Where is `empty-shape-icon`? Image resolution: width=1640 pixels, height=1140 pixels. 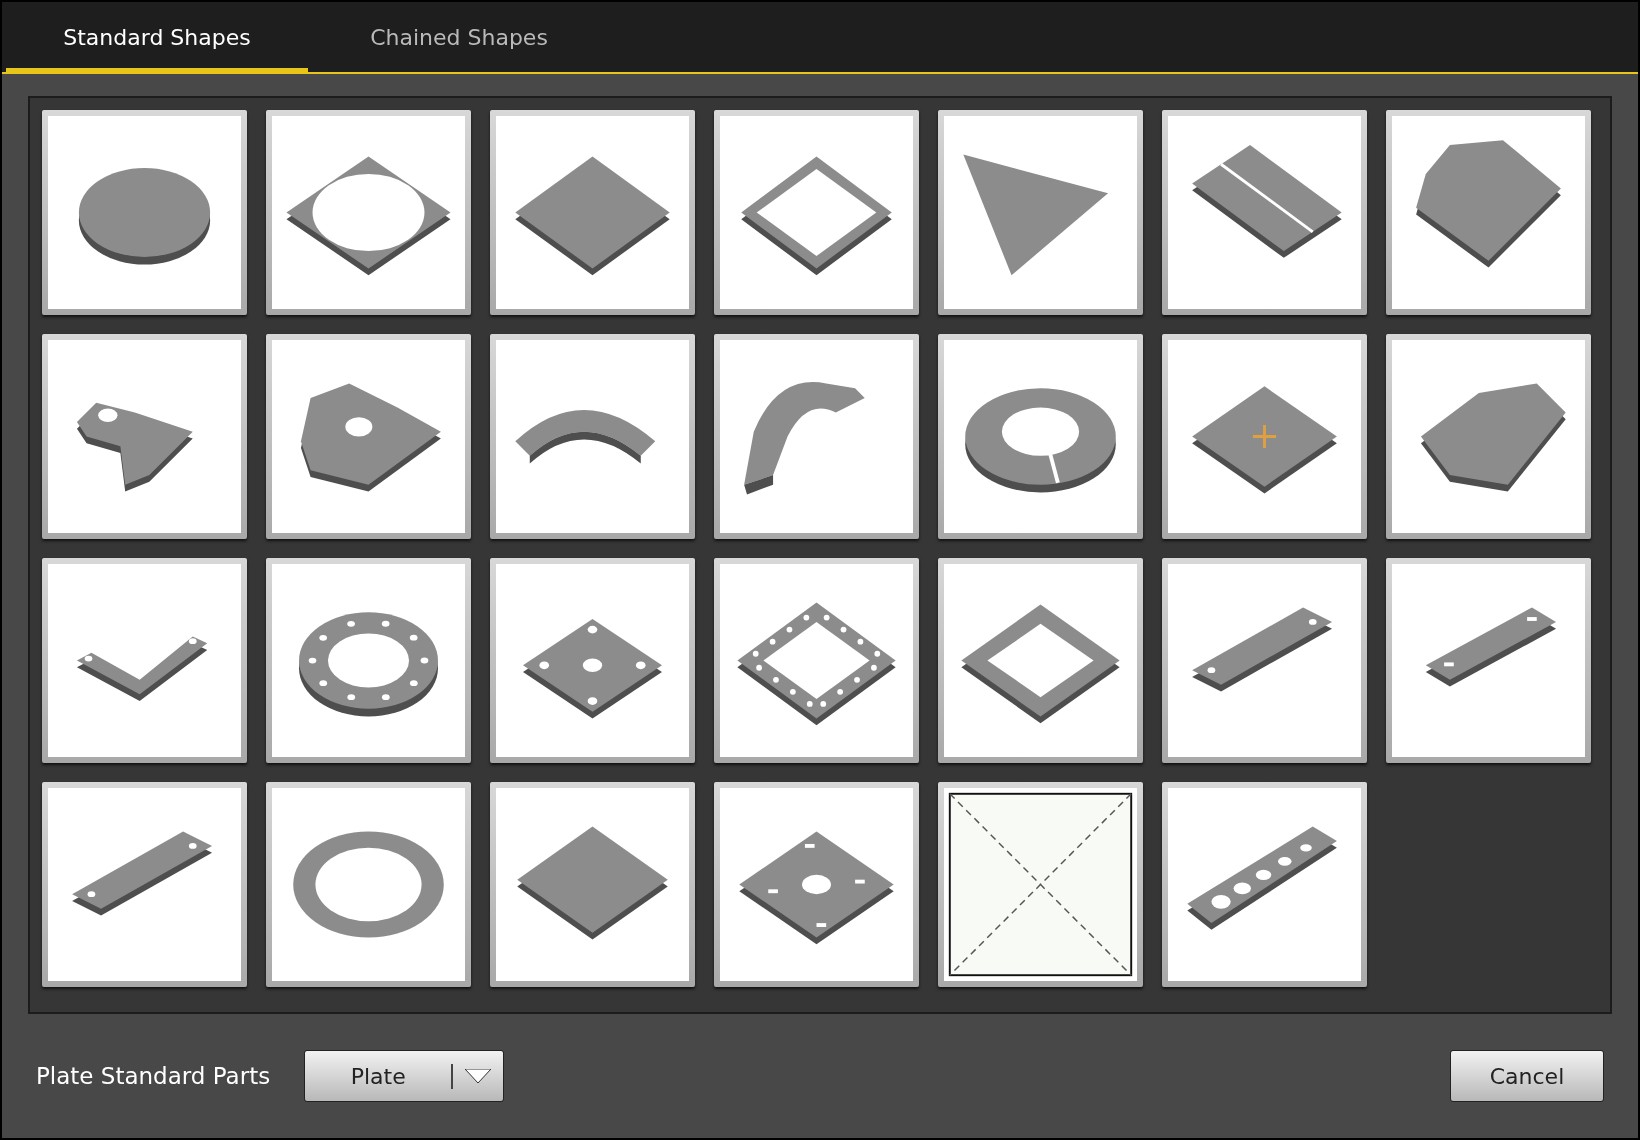
empty-shape-icon is located at coordinates (1040, 884).